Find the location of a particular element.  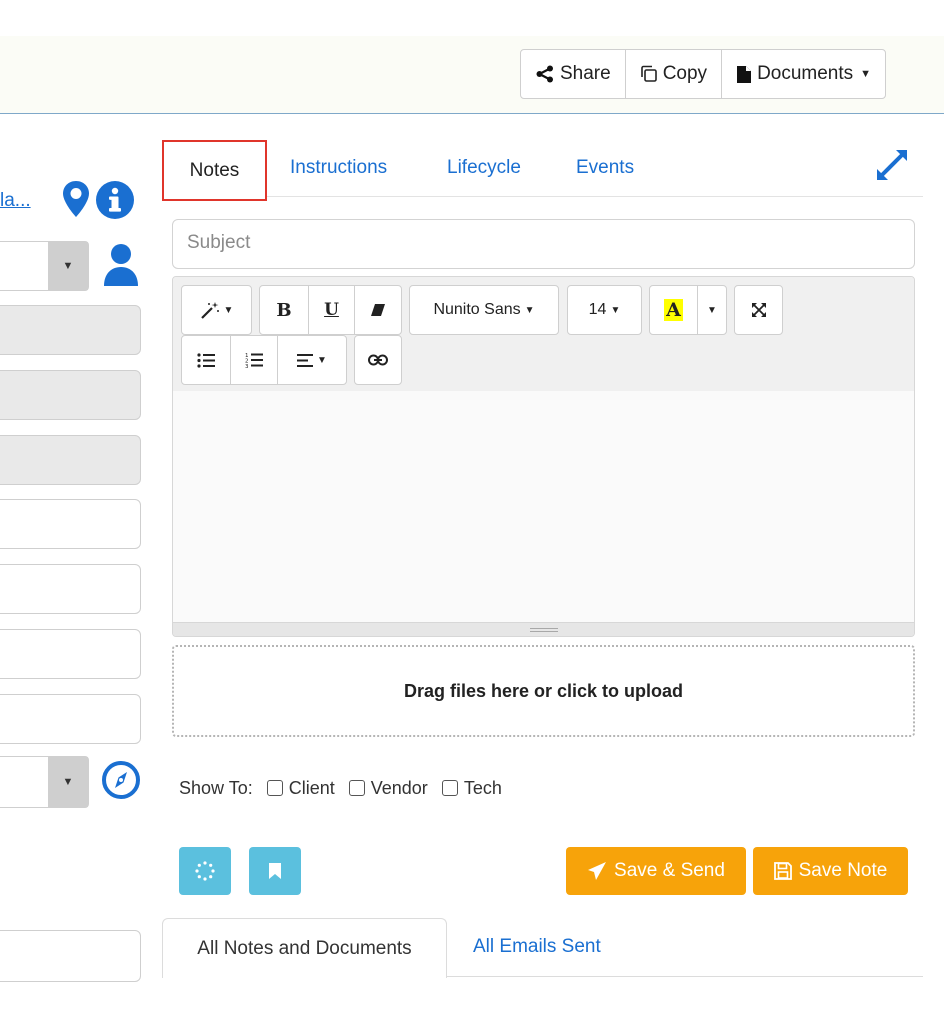

tab-all-notes-and-documents: All Notes and Documents is located at coordinates (304, 948).